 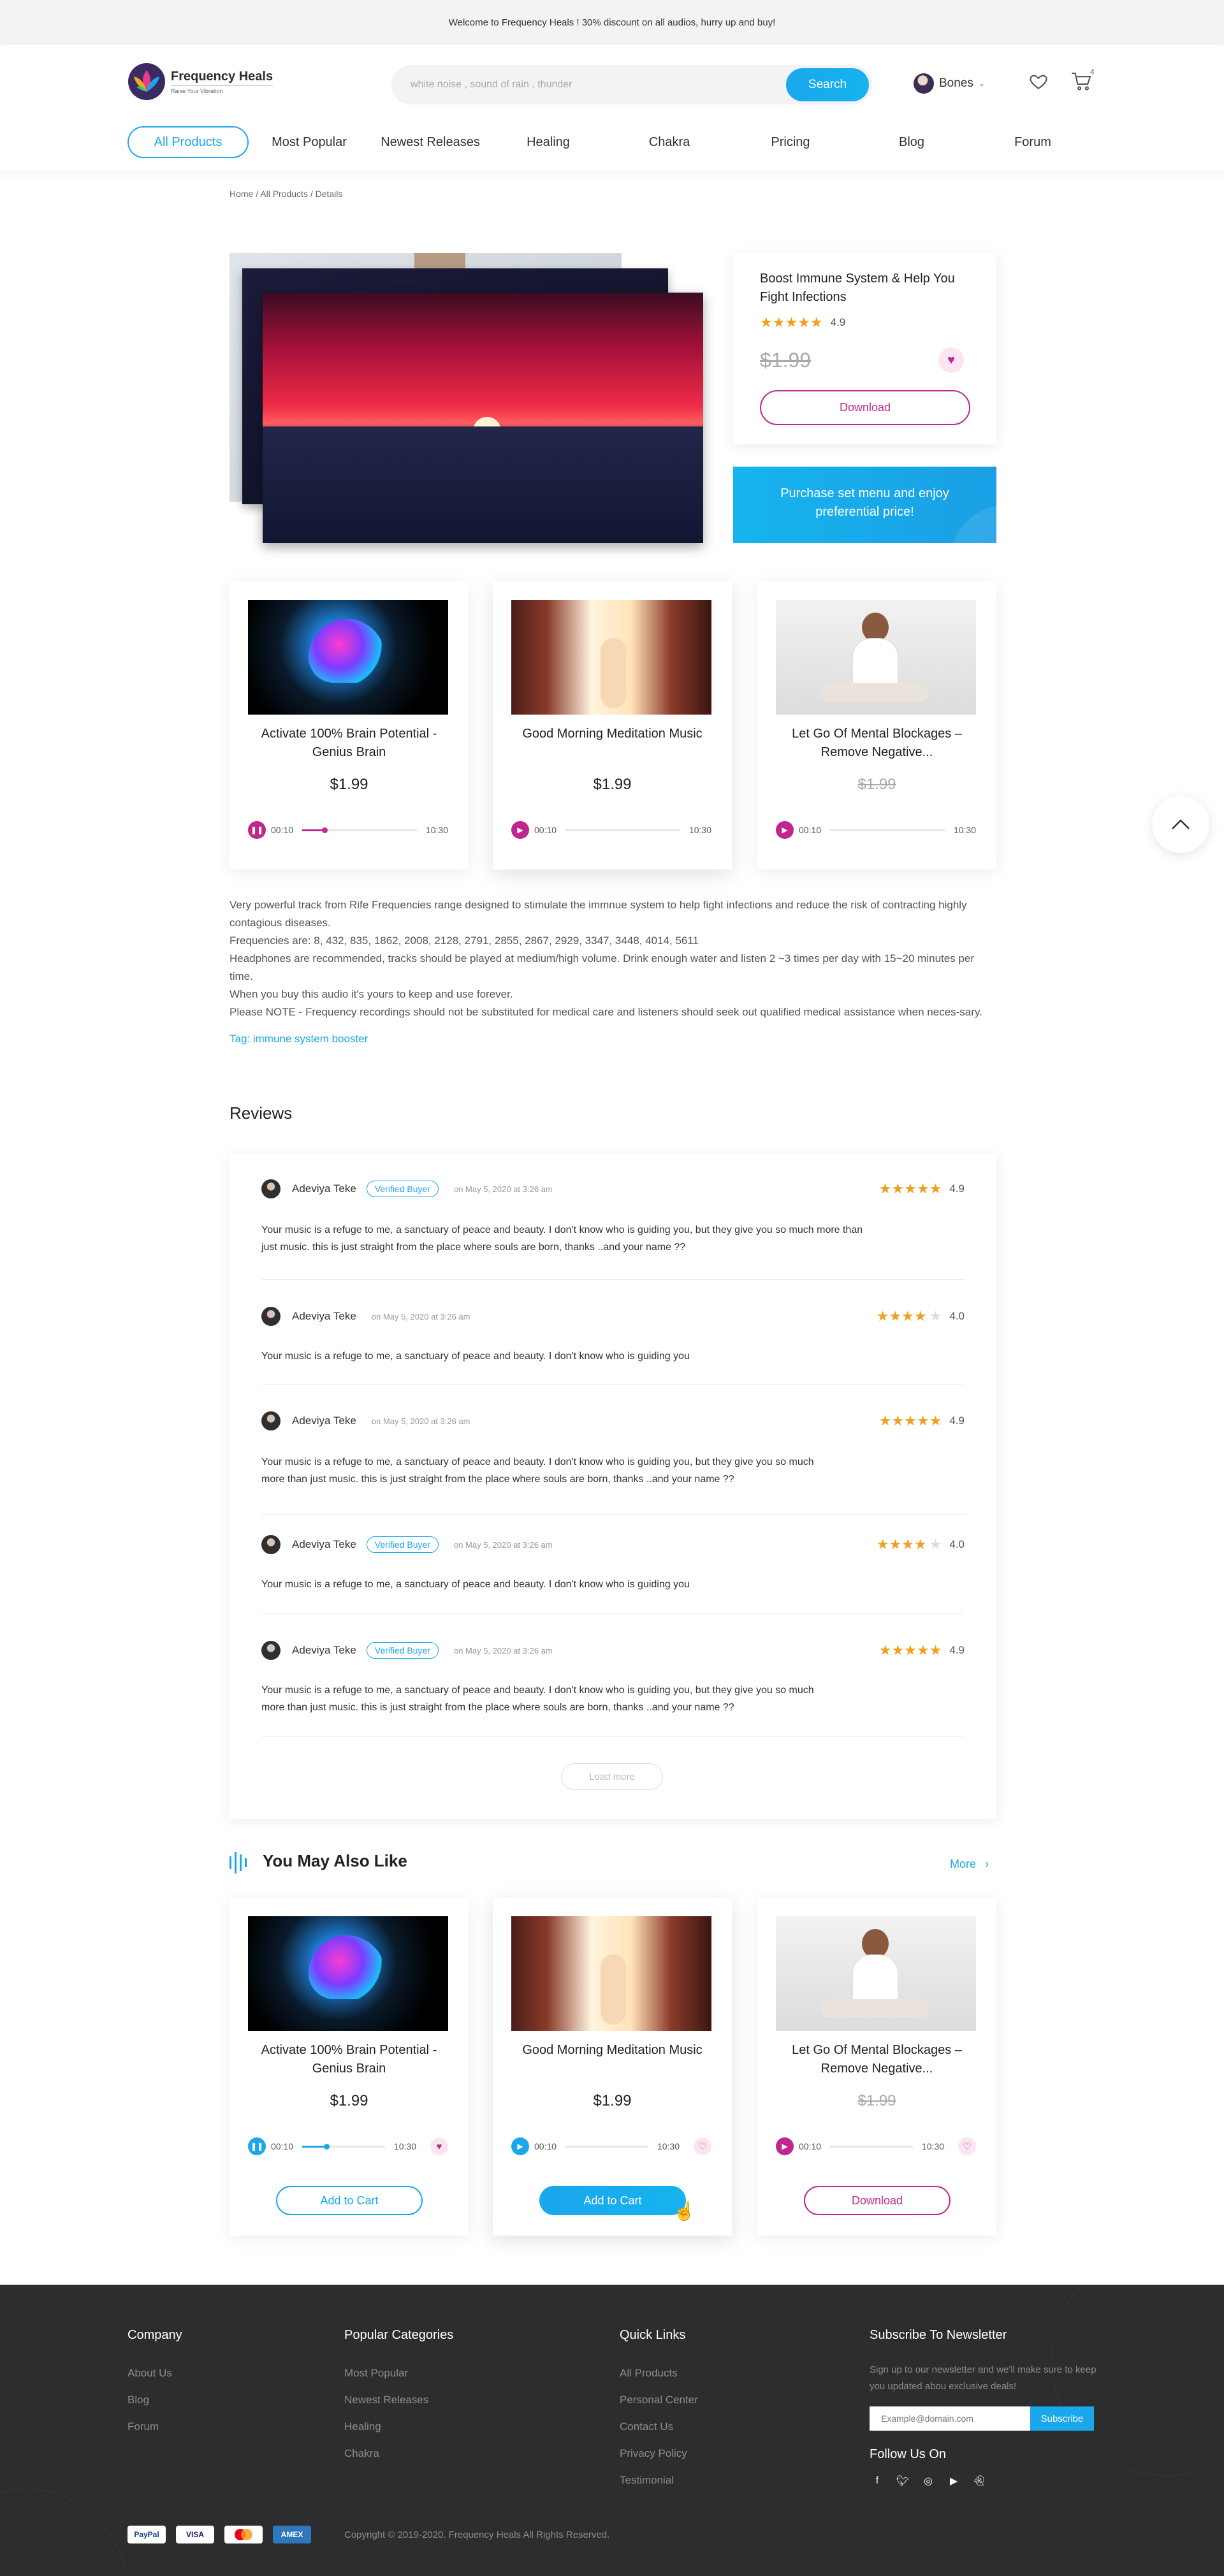 I want to click on track-price: $1.99, so click(x=349, y=2100).